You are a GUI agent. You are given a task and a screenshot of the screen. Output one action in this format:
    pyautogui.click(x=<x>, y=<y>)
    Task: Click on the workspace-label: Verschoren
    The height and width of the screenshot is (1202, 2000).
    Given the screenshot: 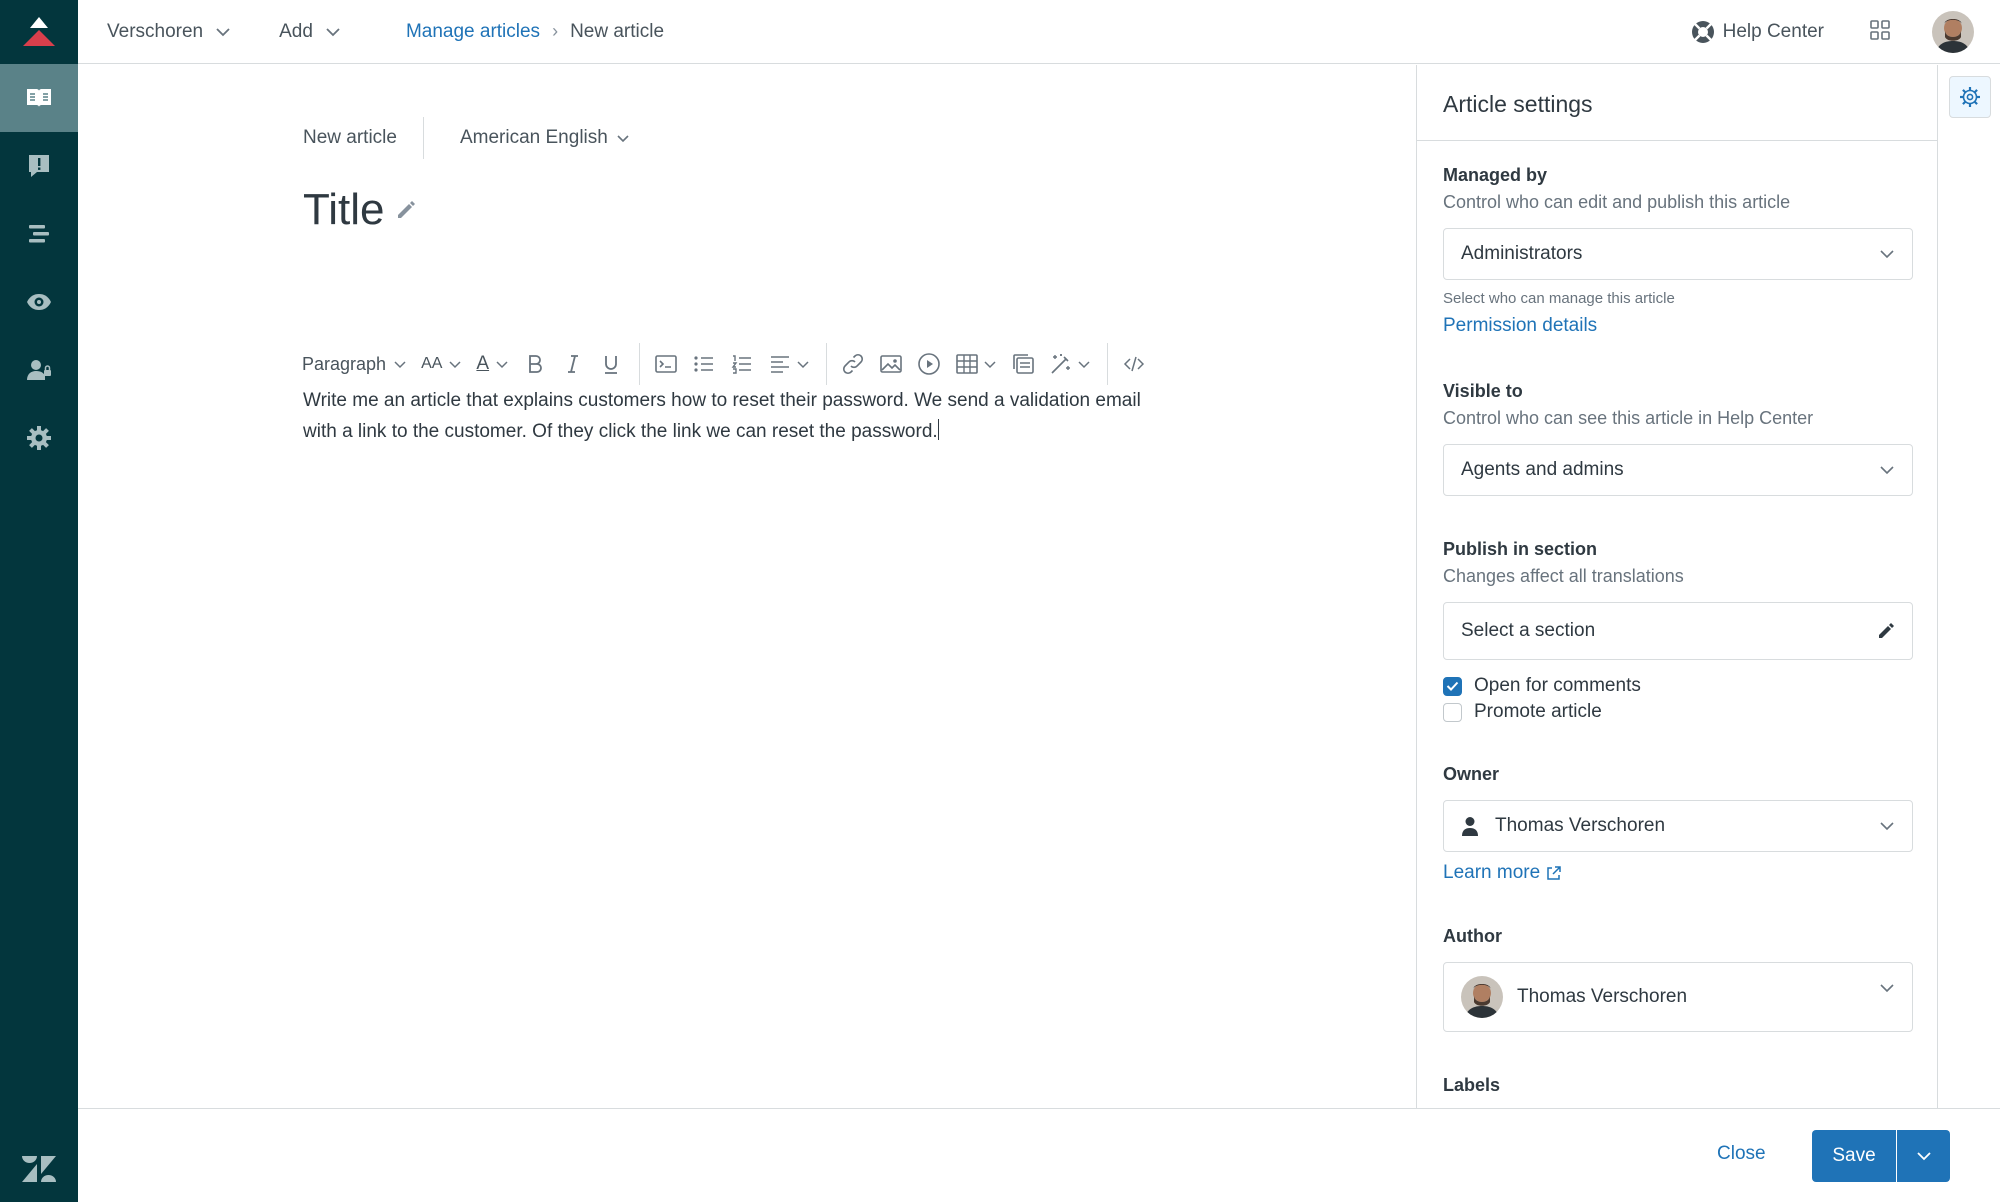 What is the action you would take?
    pyautogui.click(x=155, y=31)
    